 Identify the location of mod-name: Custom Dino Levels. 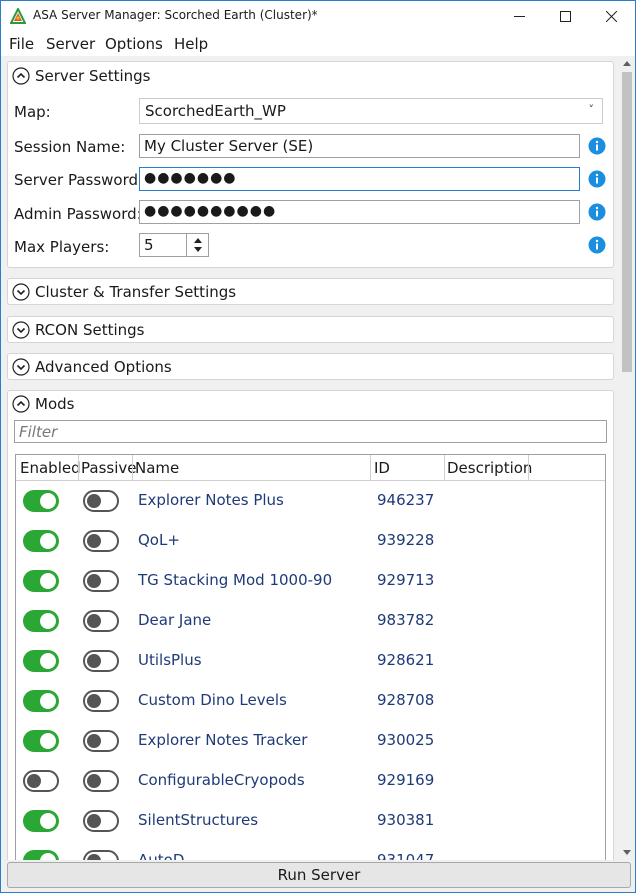
(212, 700).